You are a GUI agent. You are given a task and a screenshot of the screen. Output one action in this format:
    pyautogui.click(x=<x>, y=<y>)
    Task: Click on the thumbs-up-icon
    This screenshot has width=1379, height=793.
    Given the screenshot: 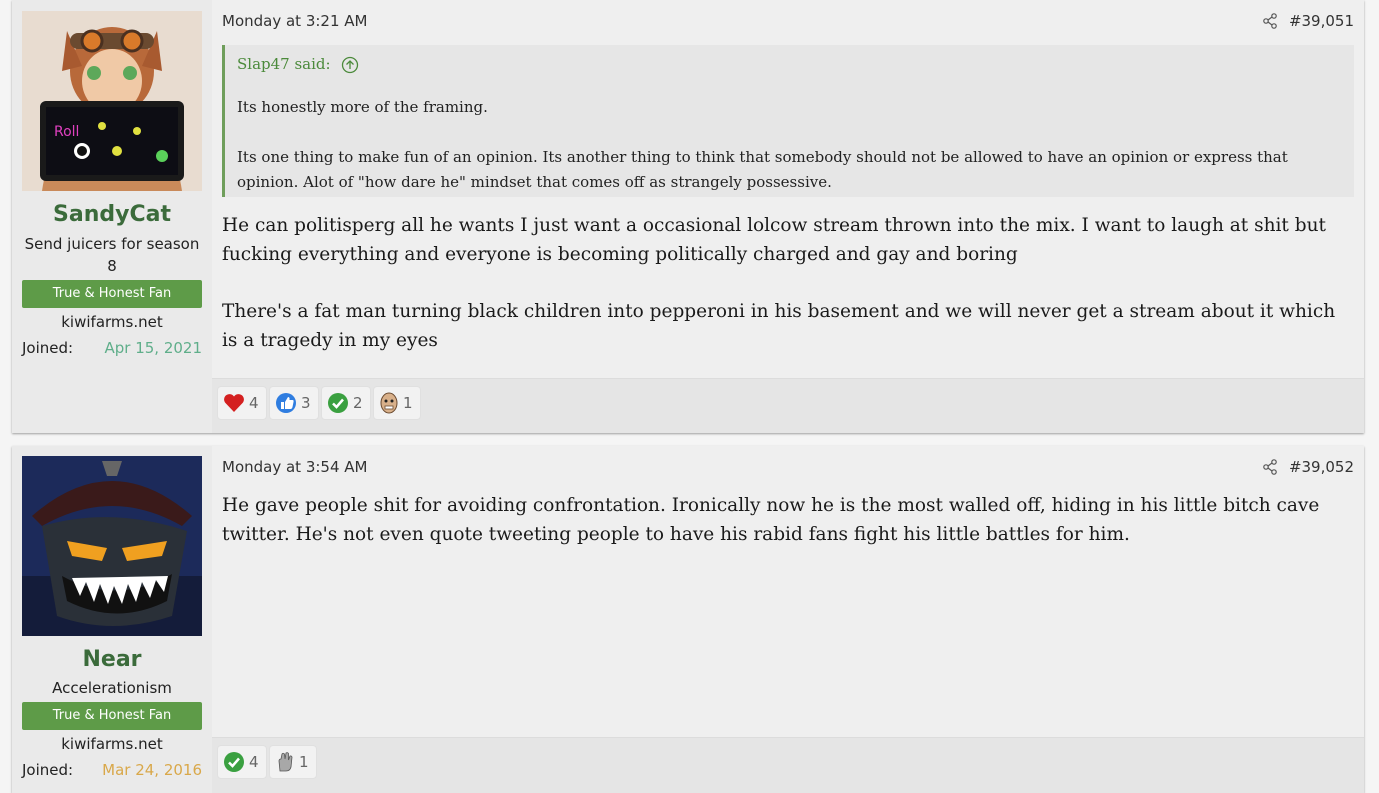 What is the action you would take?
    pyautogui.click(x=286, y=403)
    